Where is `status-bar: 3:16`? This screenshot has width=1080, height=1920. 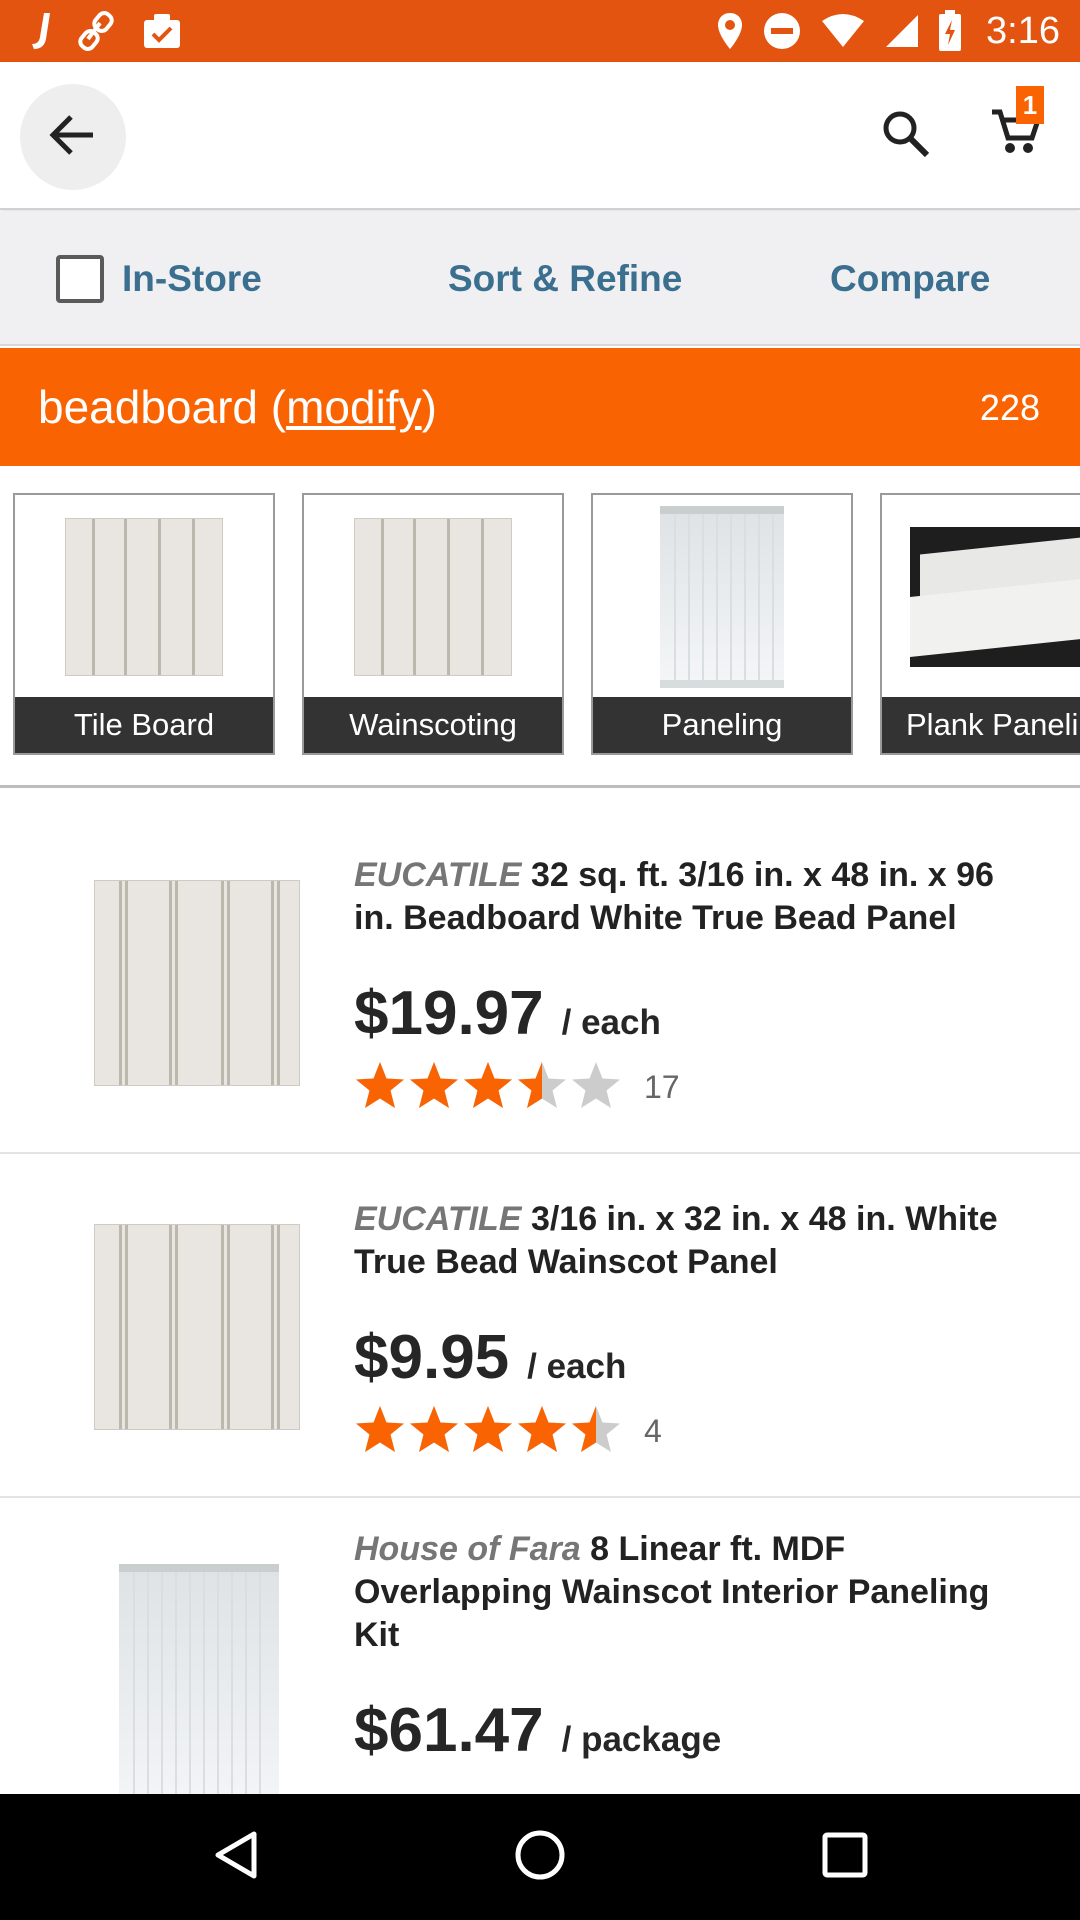
status-bar: 3:16 is located at coordinates (540, 31).